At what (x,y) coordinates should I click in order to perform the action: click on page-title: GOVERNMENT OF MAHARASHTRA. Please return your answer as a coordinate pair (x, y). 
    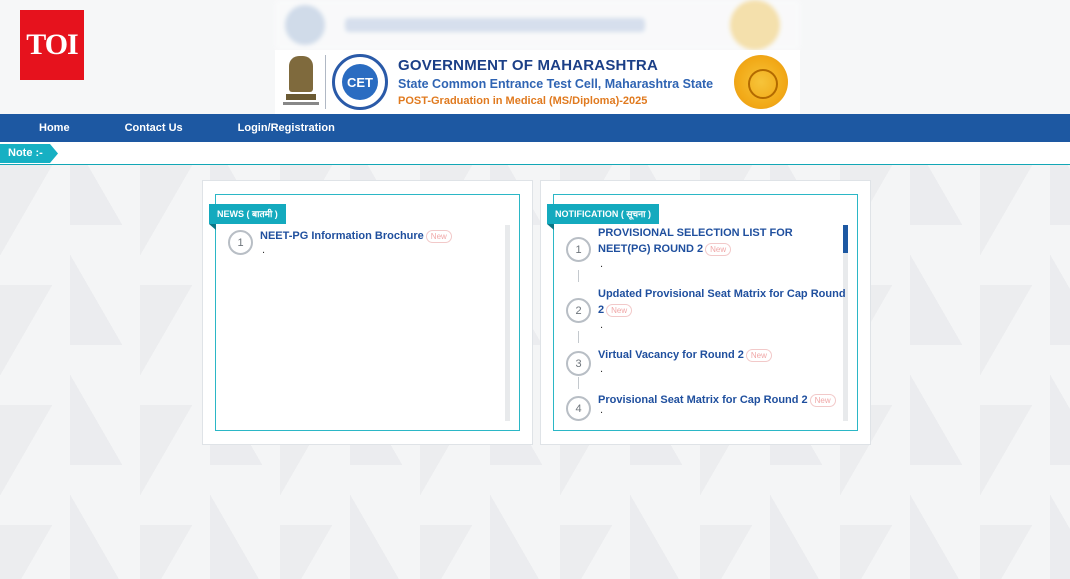
    Looking at the image, I should click on (528, 65).